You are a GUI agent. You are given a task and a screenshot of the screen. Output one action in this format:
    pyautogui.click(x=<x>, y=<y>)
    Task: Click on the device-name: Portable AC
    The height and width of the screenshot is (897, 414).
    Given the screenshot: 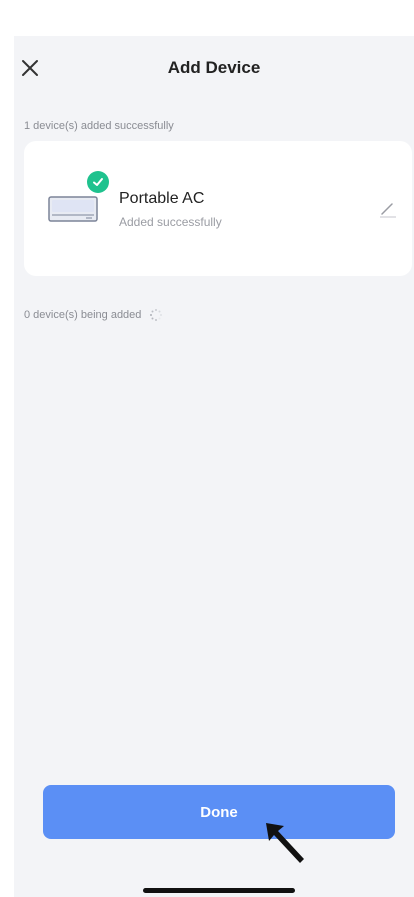 What is the action you would take?
    pyautogui.click(x=162, y=198)
    